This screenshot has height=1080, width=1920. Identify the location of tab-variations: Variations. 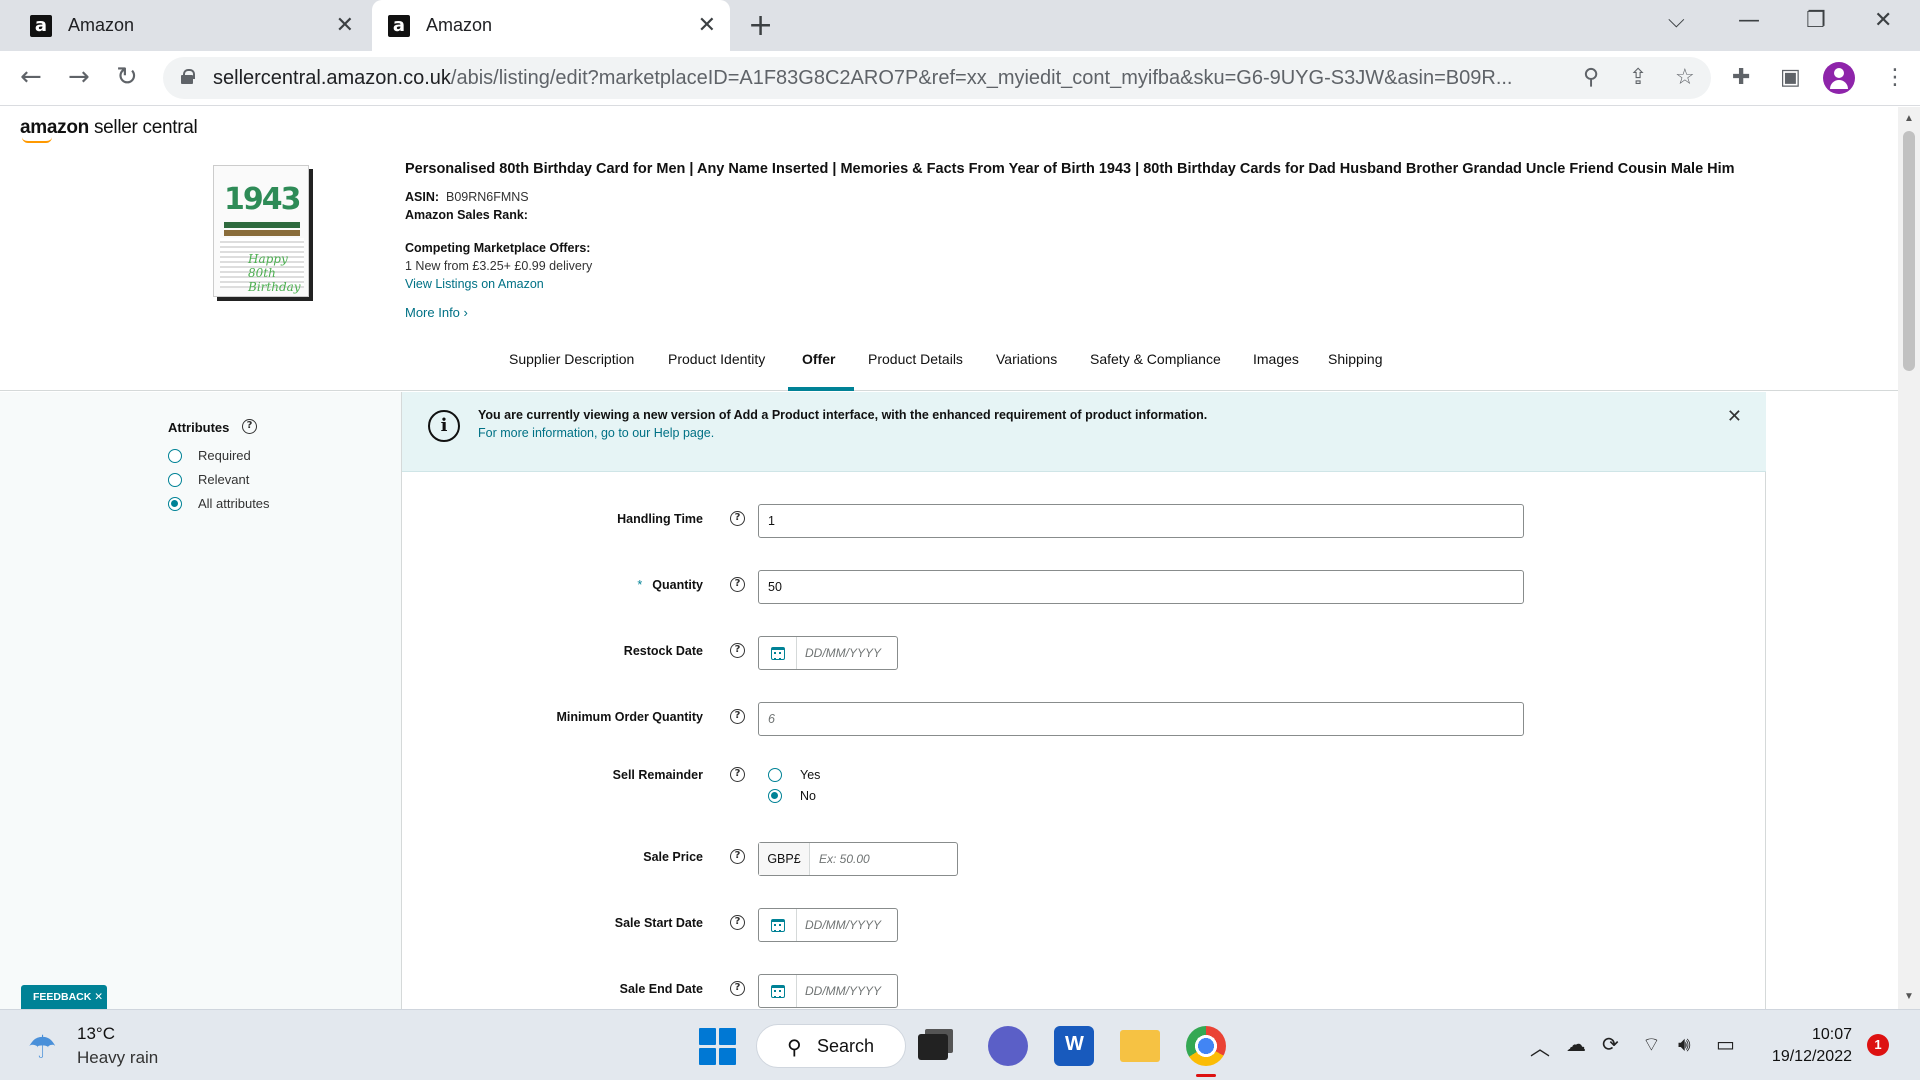
(1026, 359).